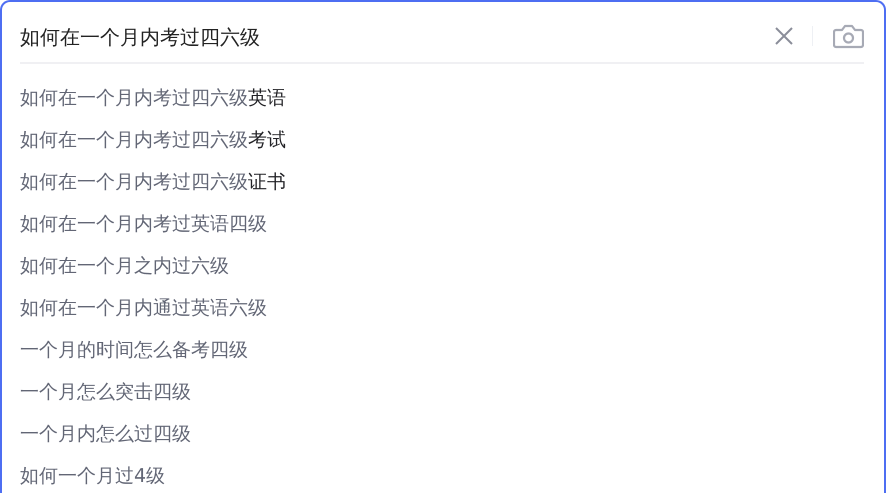 The width and height of the screenshot is (886, 493). I want to click on suggestion-item: 如何在一个月内通过英语六级, so click(143, 308).